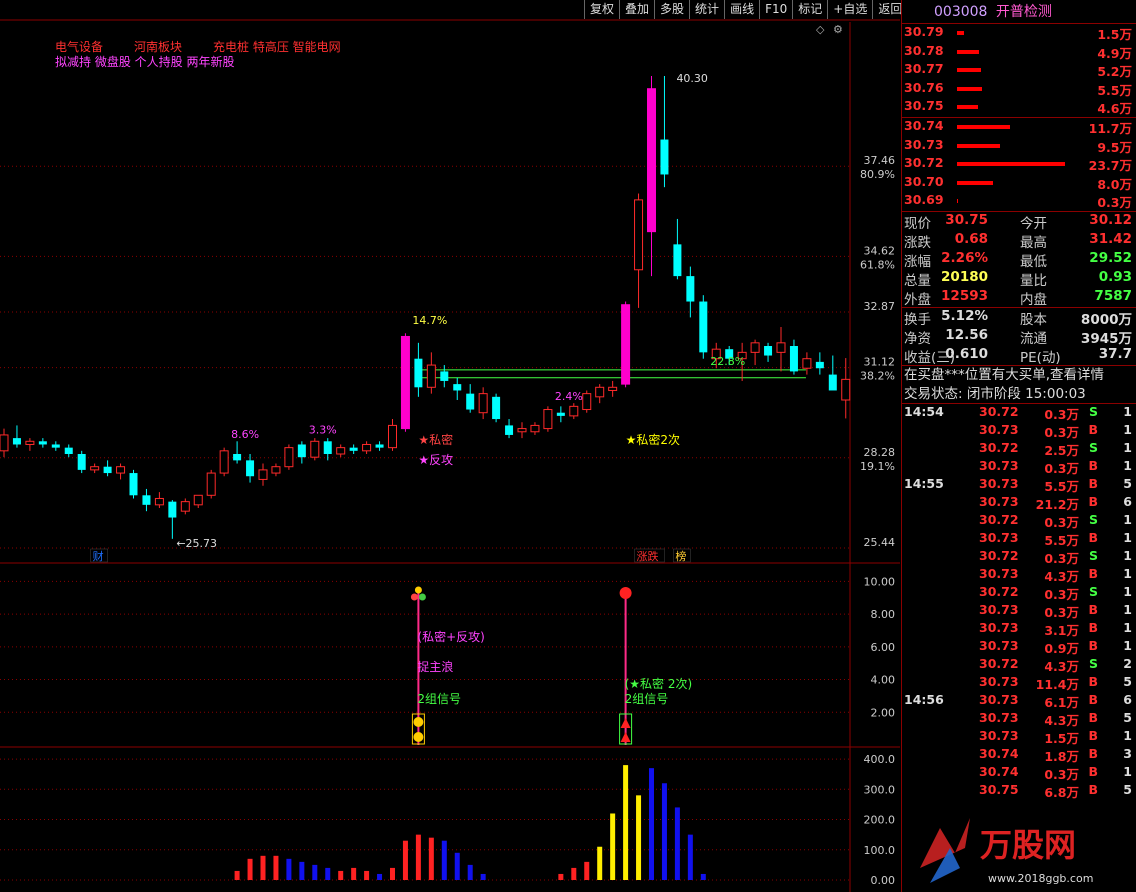 This screenshot has height=892, width=1136. Describe the element at coordinates (1019, 298) in the screenshot. I see `quote-row: 外盘 12593 内盘 7587` at that location.